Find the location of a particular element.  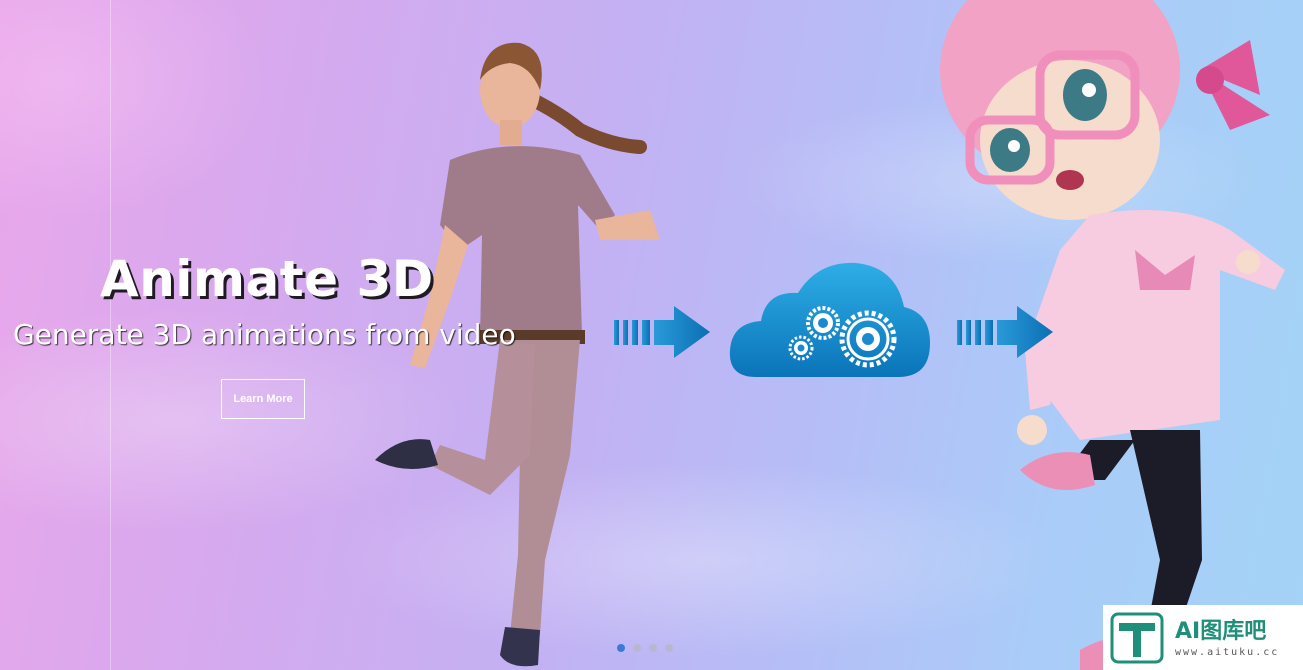

watermark-url: www.aituku.cc is located at coordinates (1227, 652).